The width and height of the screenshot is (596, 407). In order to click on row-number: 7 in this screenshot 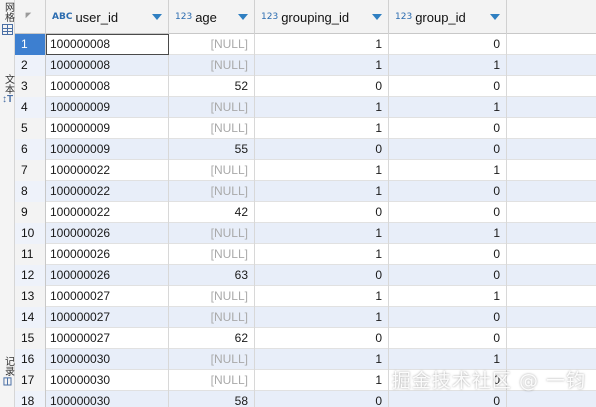, I will do `click(30, 170)`.